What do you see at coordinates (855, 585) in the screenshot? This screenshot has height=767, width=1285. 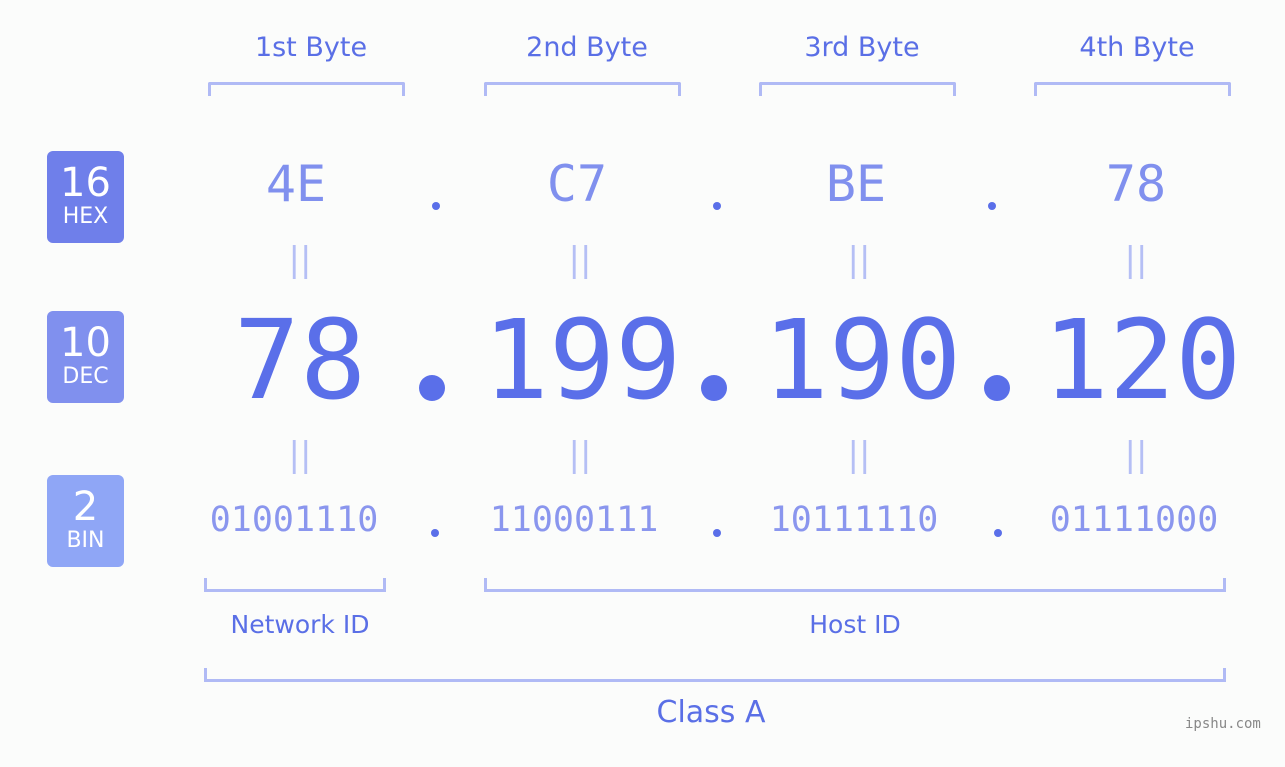 I see `host-id-bracket` at bounding box center [855, 585].